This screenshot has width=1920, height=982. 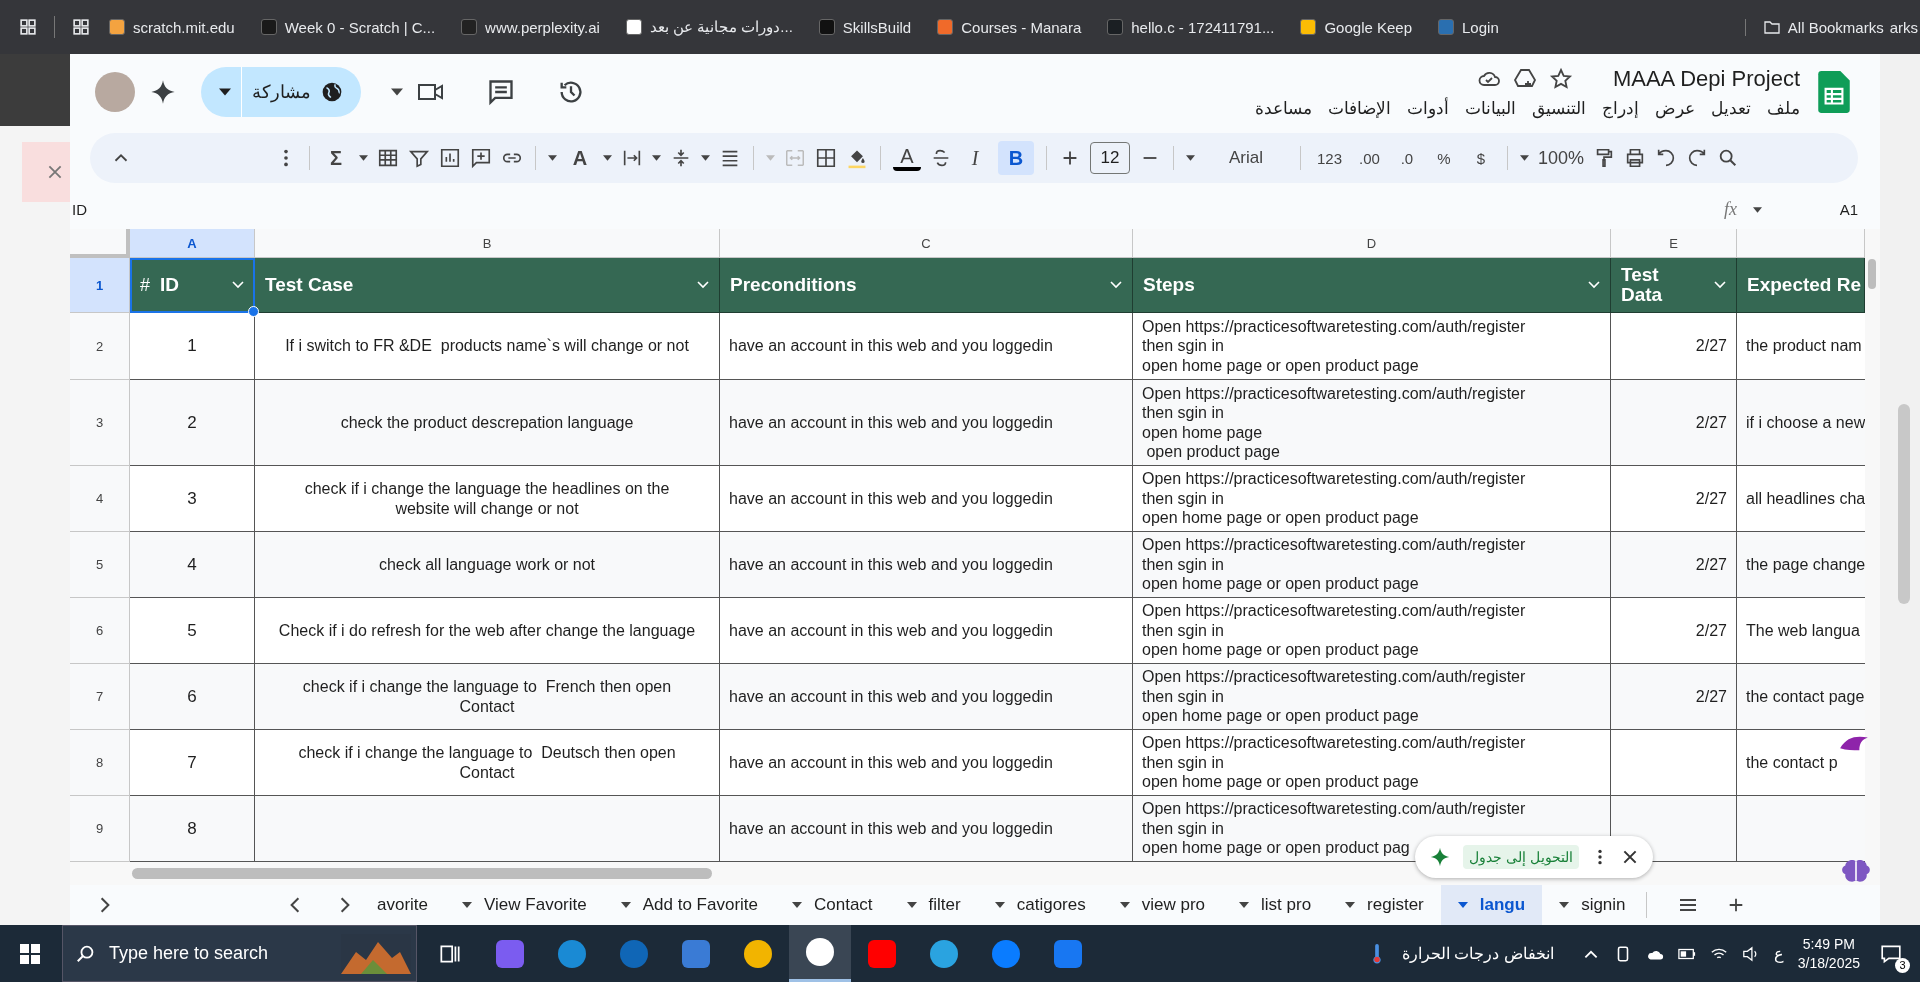 I want to click on row-header: 4, so click(x=100, y=499).